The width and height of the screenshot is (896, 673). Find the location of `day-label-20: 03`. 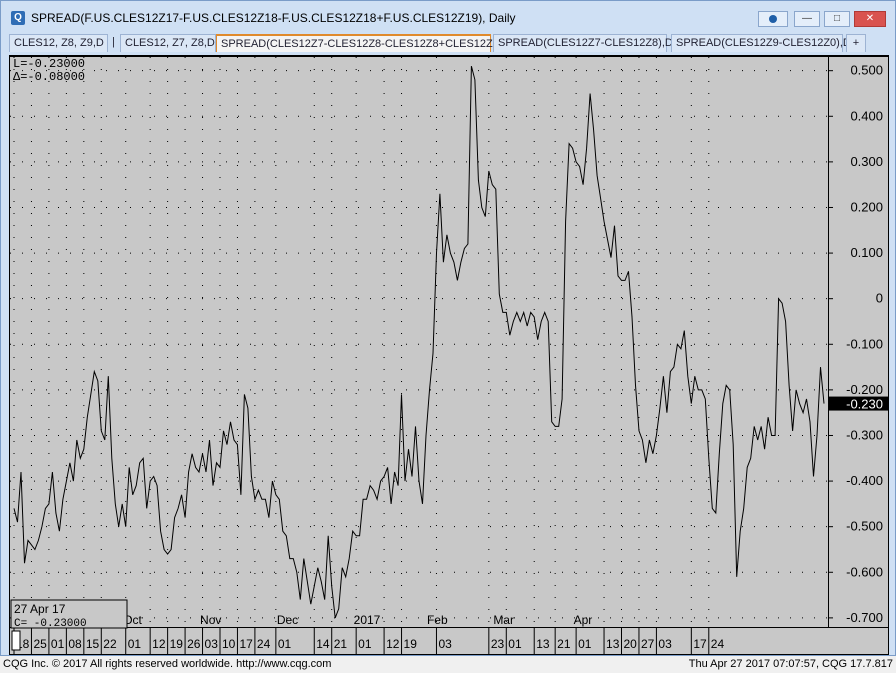

day-label-20: 03 is located at coordinates (445, 644).